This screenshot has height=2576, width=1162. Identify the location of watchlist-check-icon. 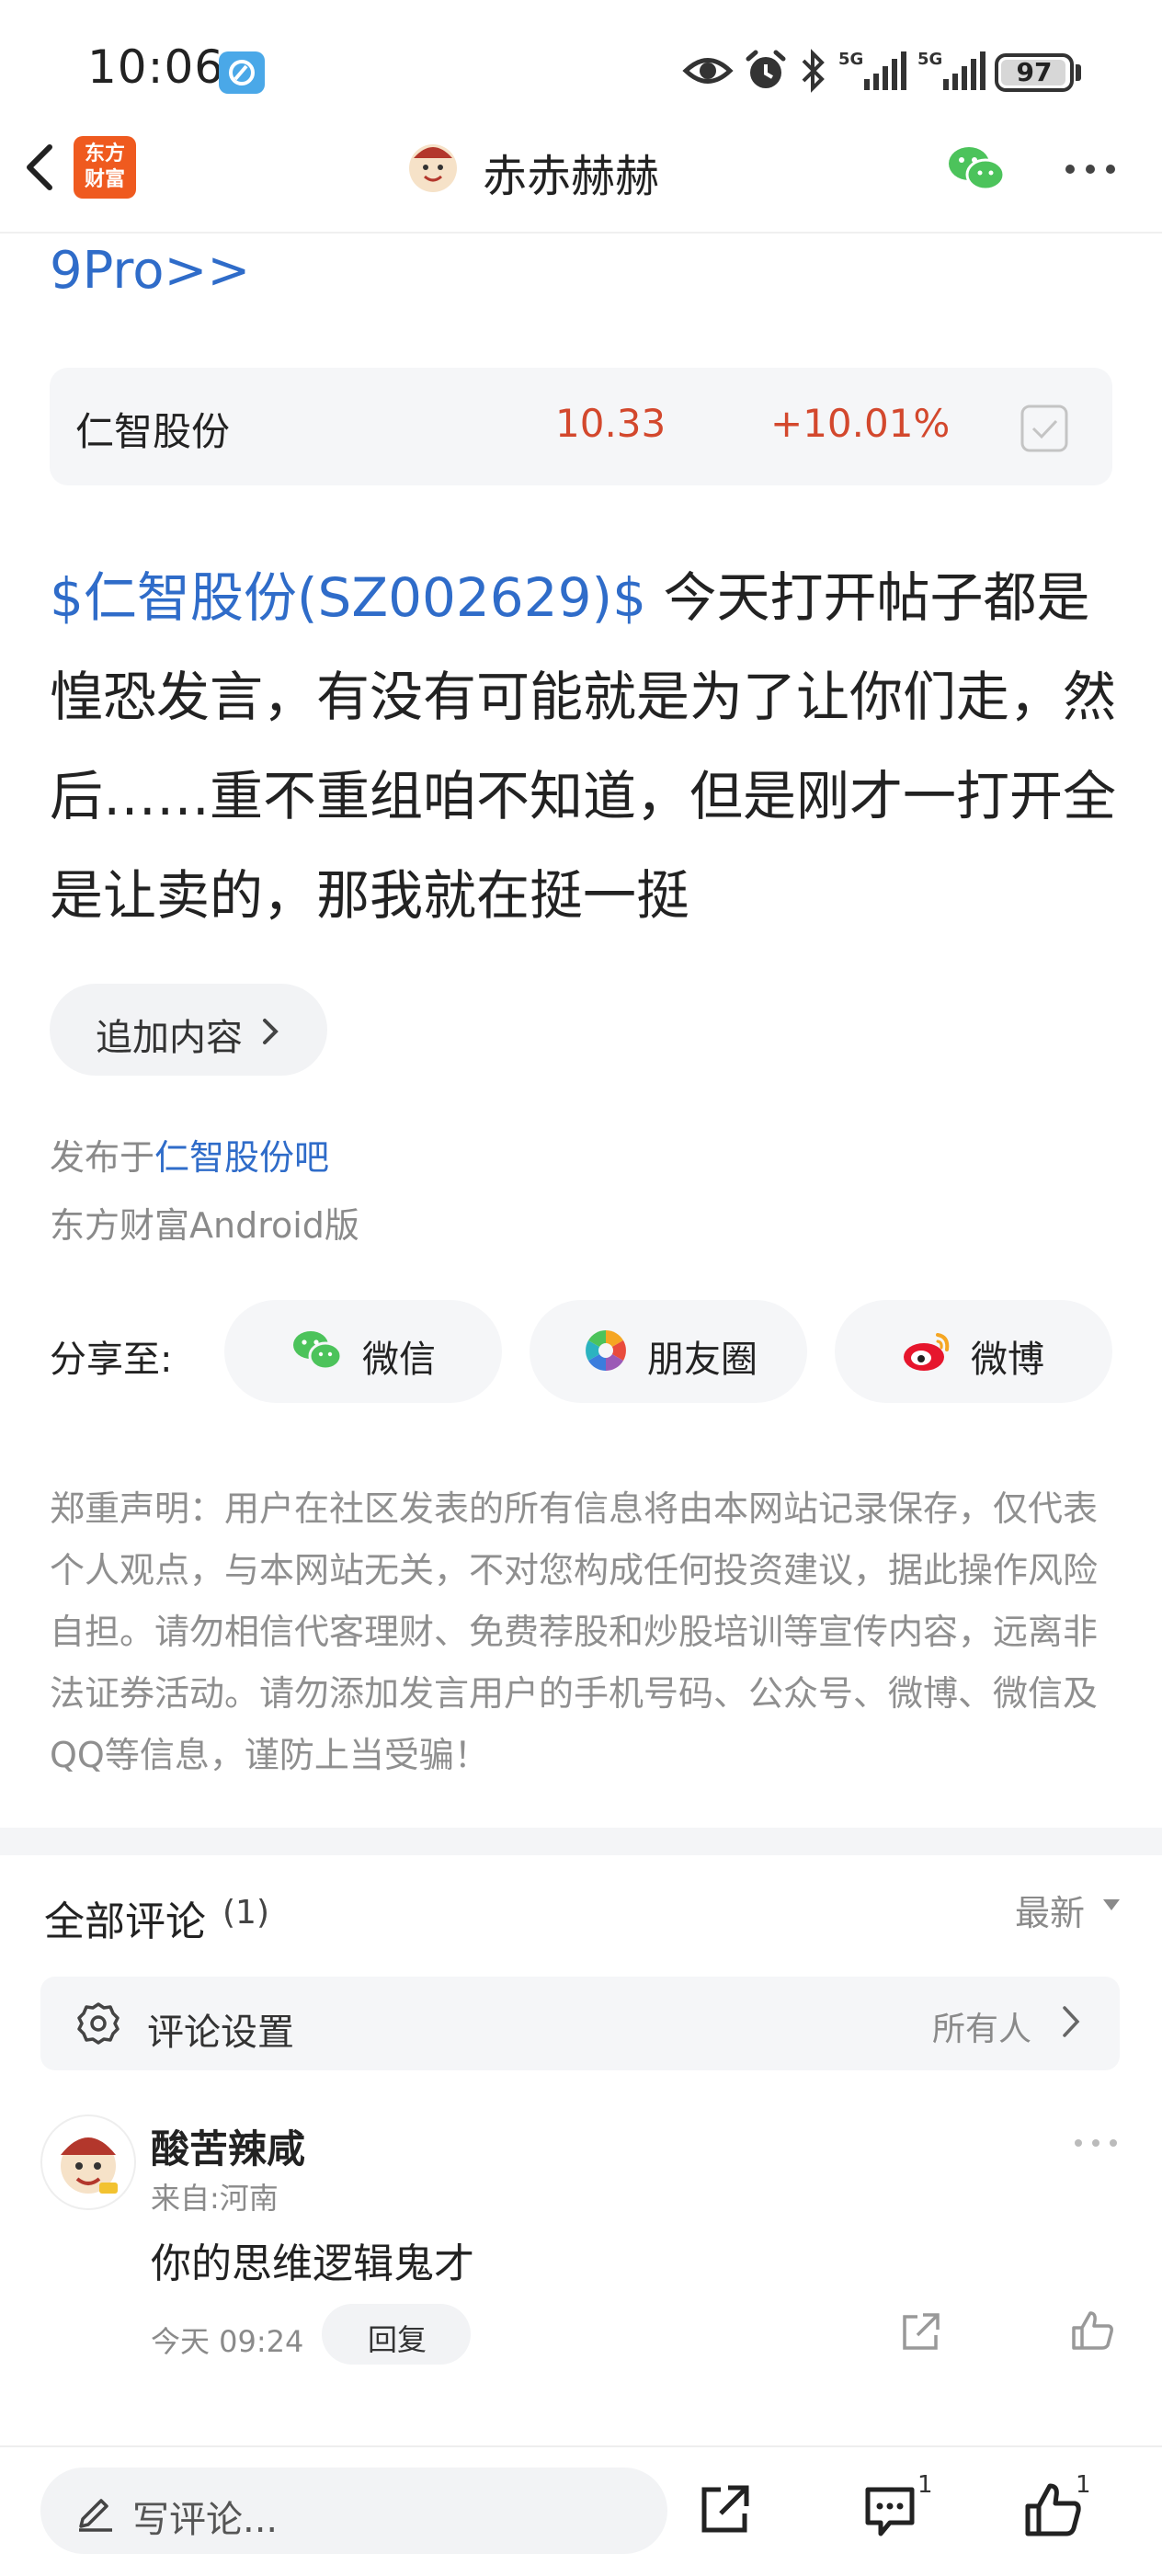
(1045, 428).